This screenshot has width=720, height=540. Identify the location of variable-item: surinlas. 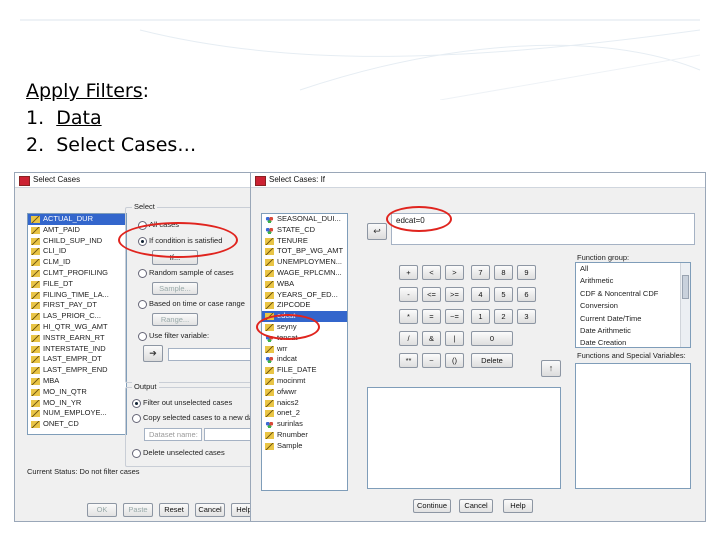
(304, 424).